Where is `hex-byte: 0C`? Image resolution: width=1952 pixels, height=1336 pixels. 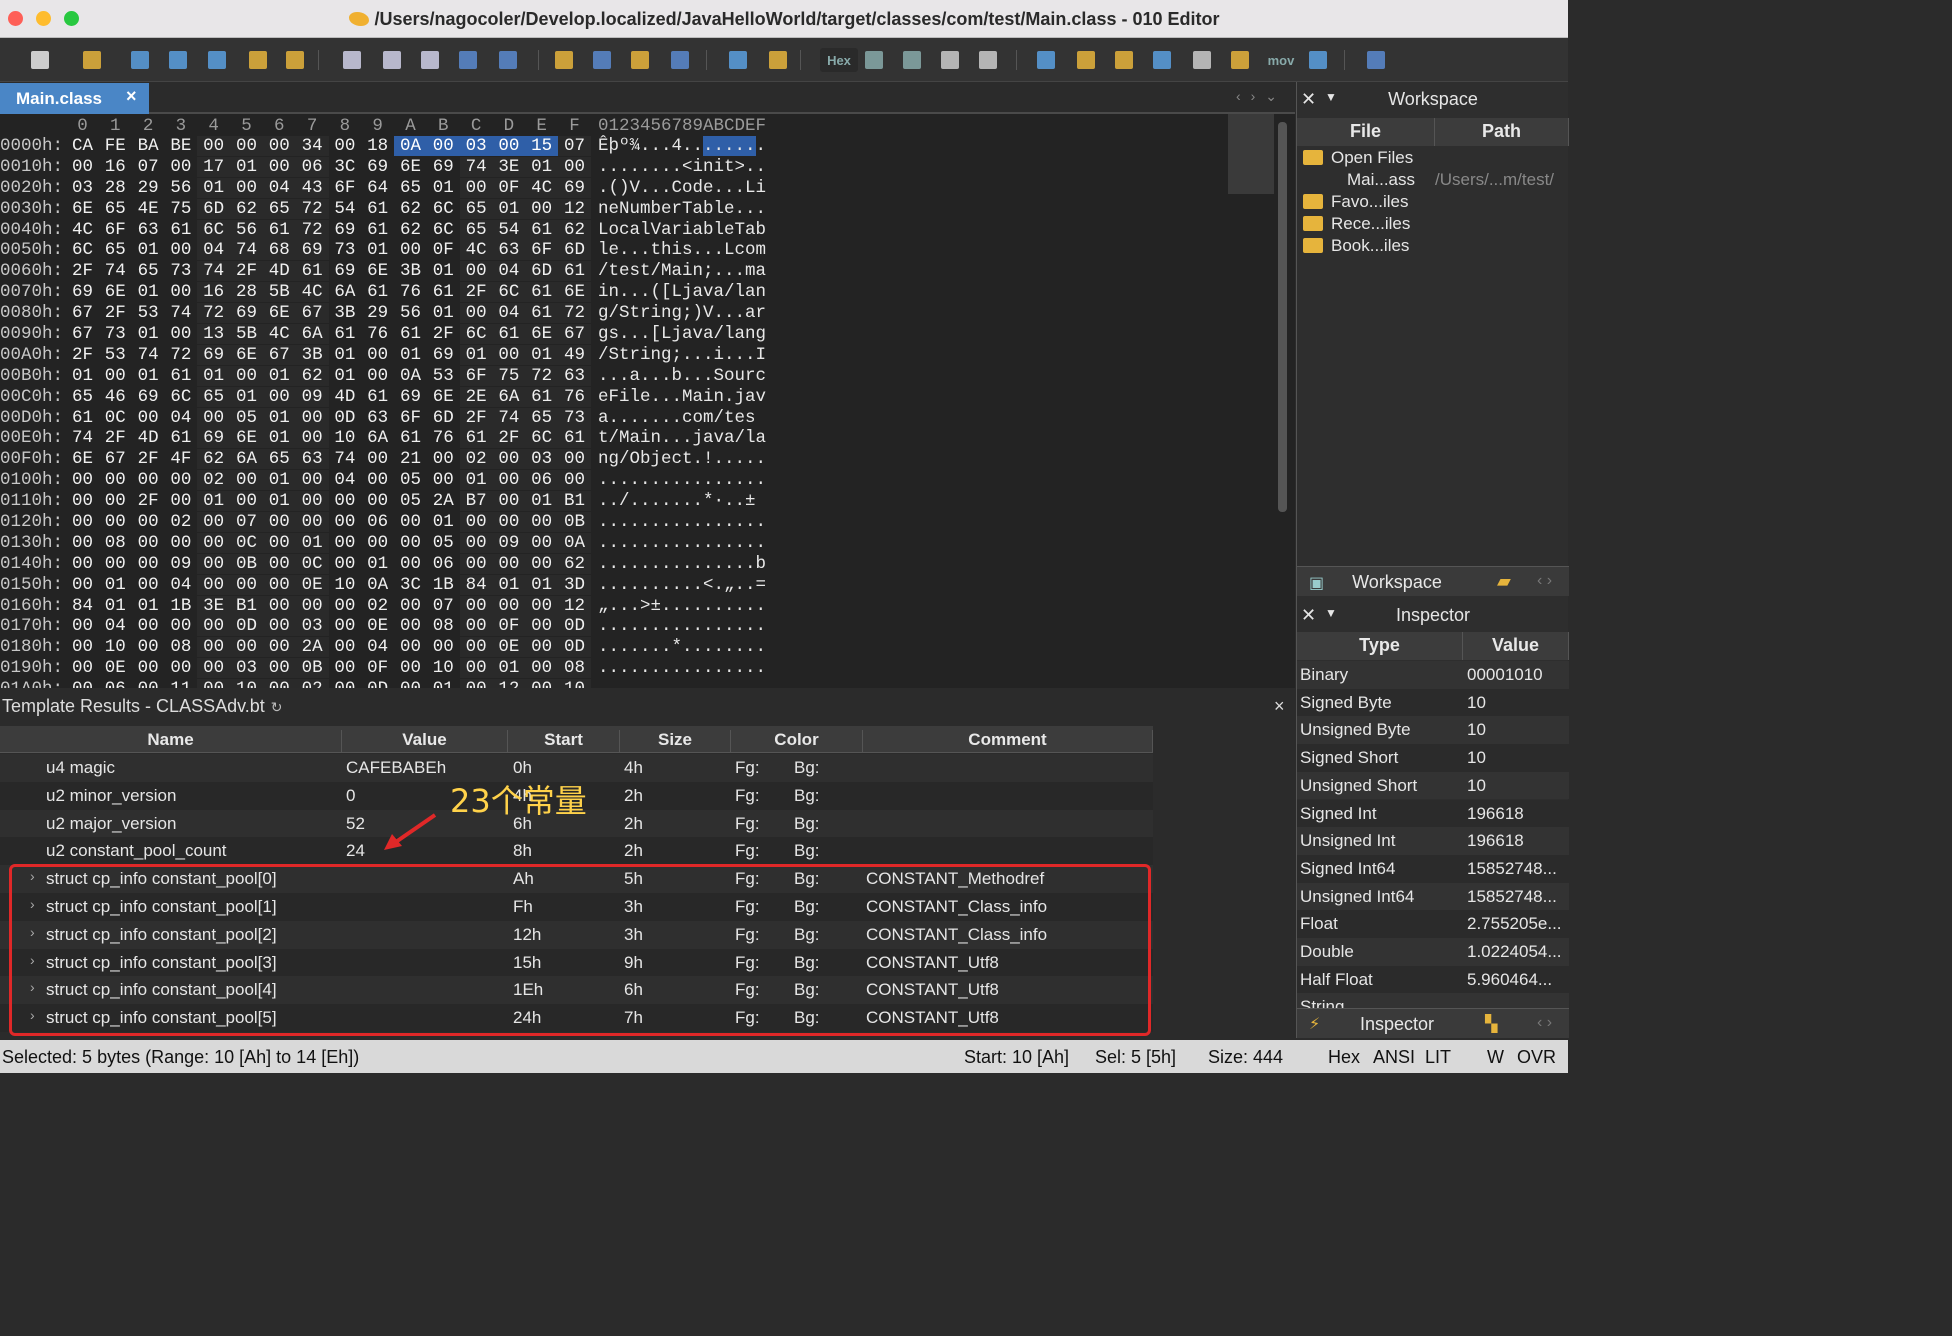 hex-byte: 0C is located at coordinates (246, 542).